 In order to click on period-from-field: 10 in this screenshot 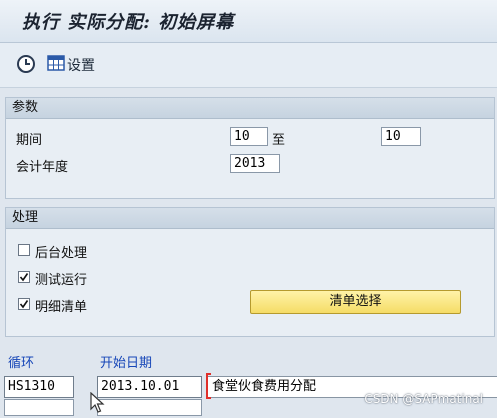, I will do `click(249, 136)`.